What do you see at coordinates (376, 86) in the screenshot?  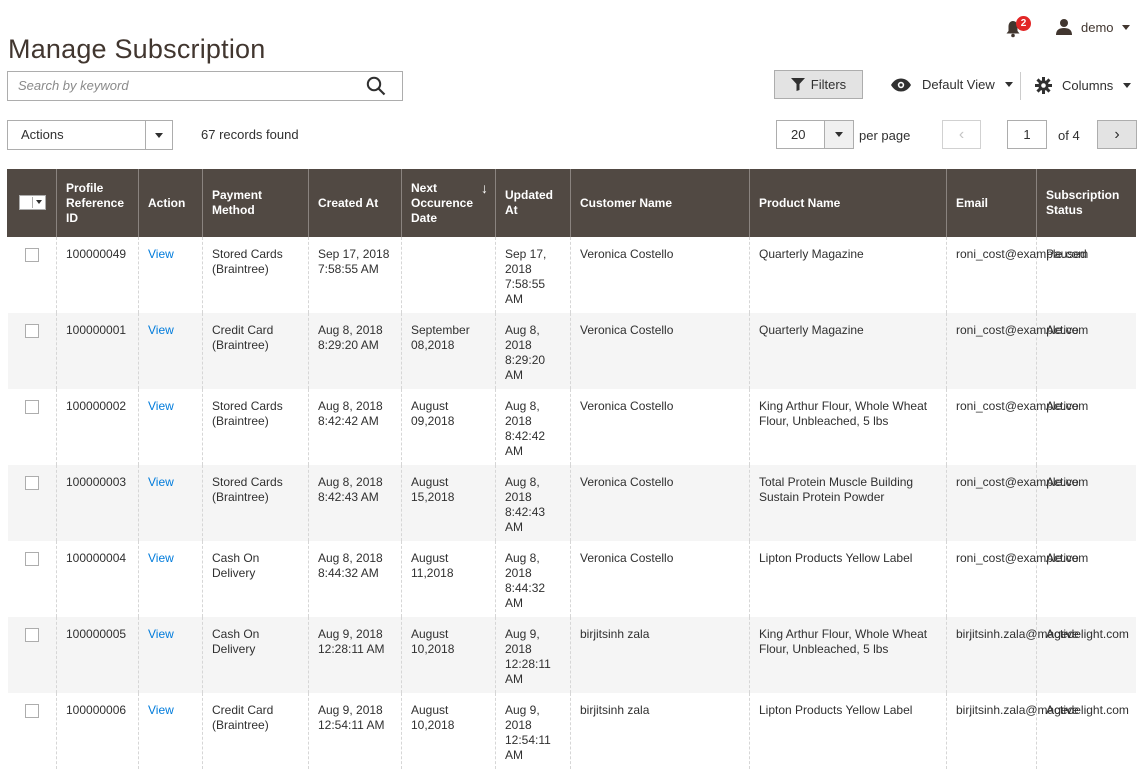 I see `search-icon` at bounding box center [376, 86].